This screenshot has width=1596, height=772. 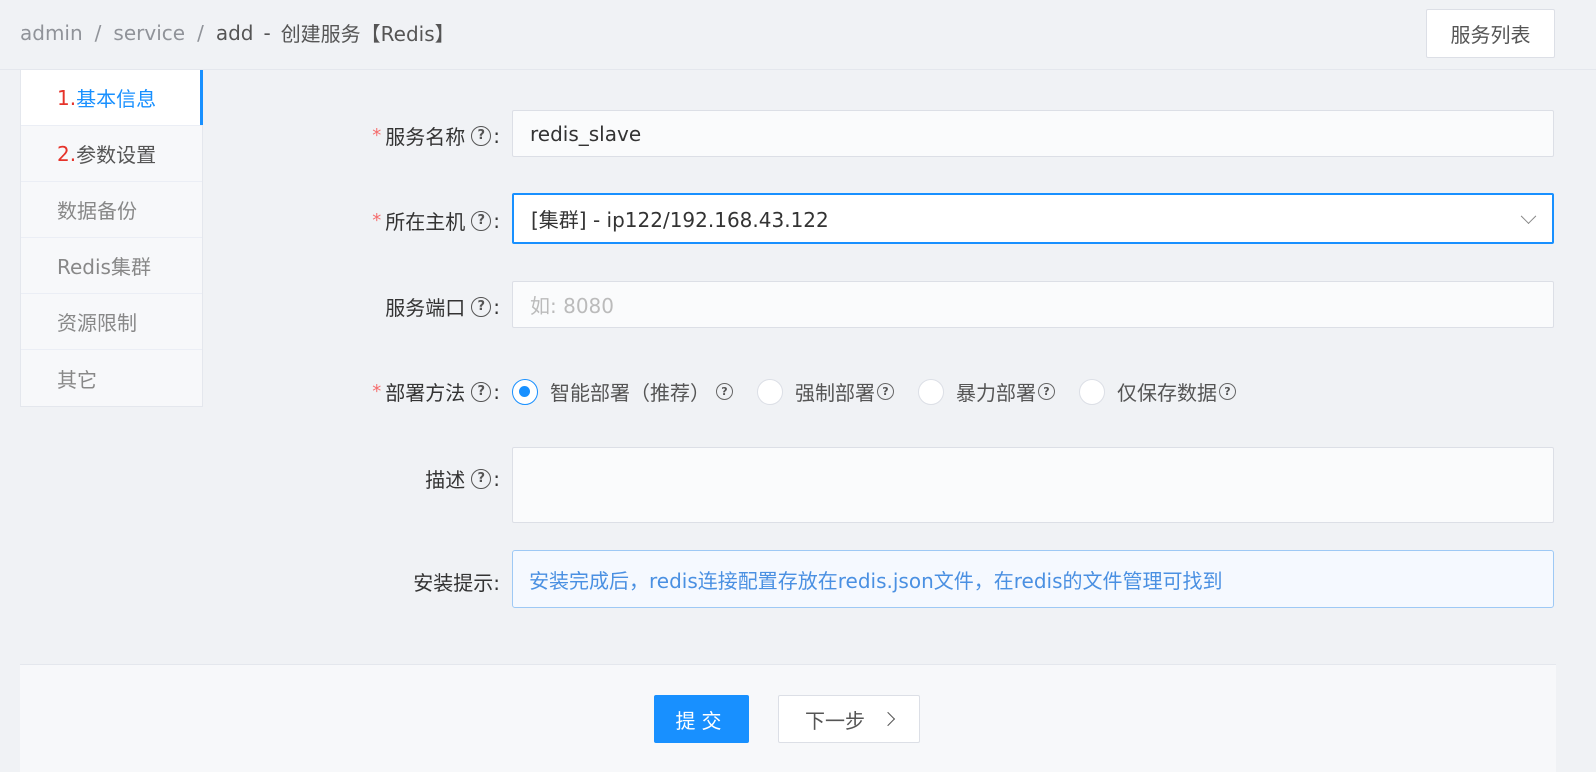 I want to click on next-step-button: 下一步, so click(x=849, y=719).